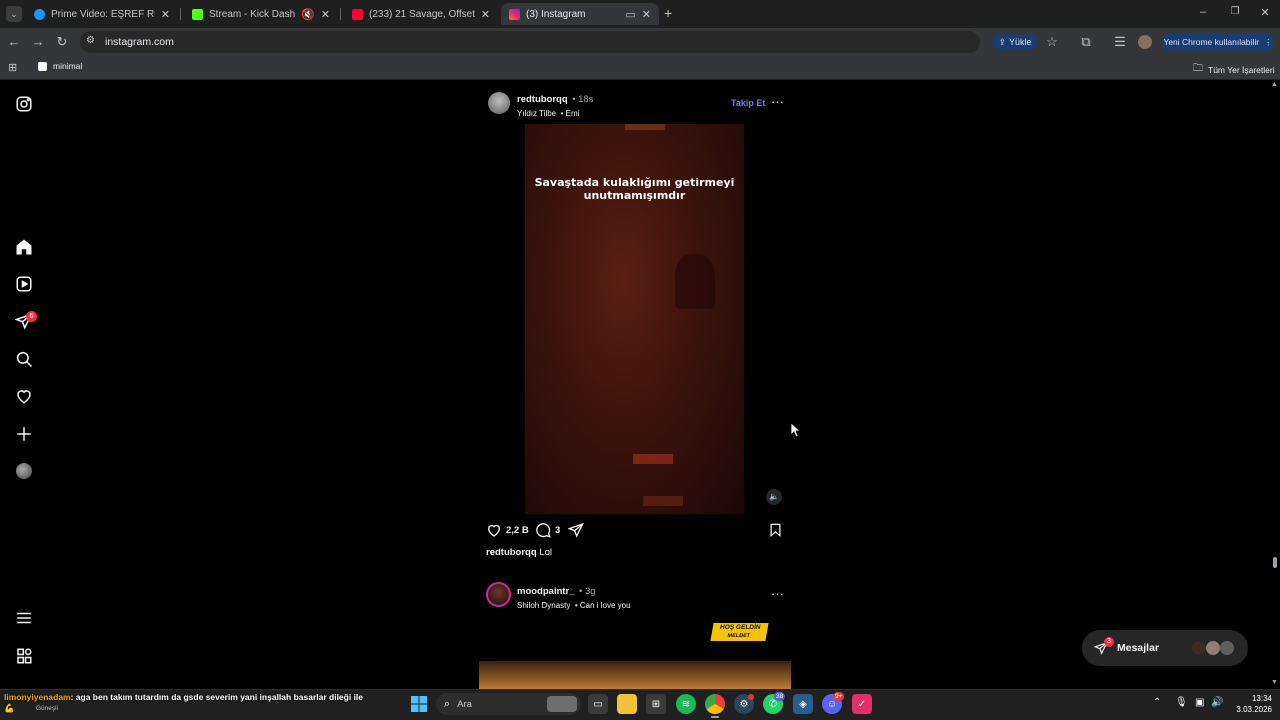  I want to click on audio-speaker-icon: 🔈, so click(774, 497).